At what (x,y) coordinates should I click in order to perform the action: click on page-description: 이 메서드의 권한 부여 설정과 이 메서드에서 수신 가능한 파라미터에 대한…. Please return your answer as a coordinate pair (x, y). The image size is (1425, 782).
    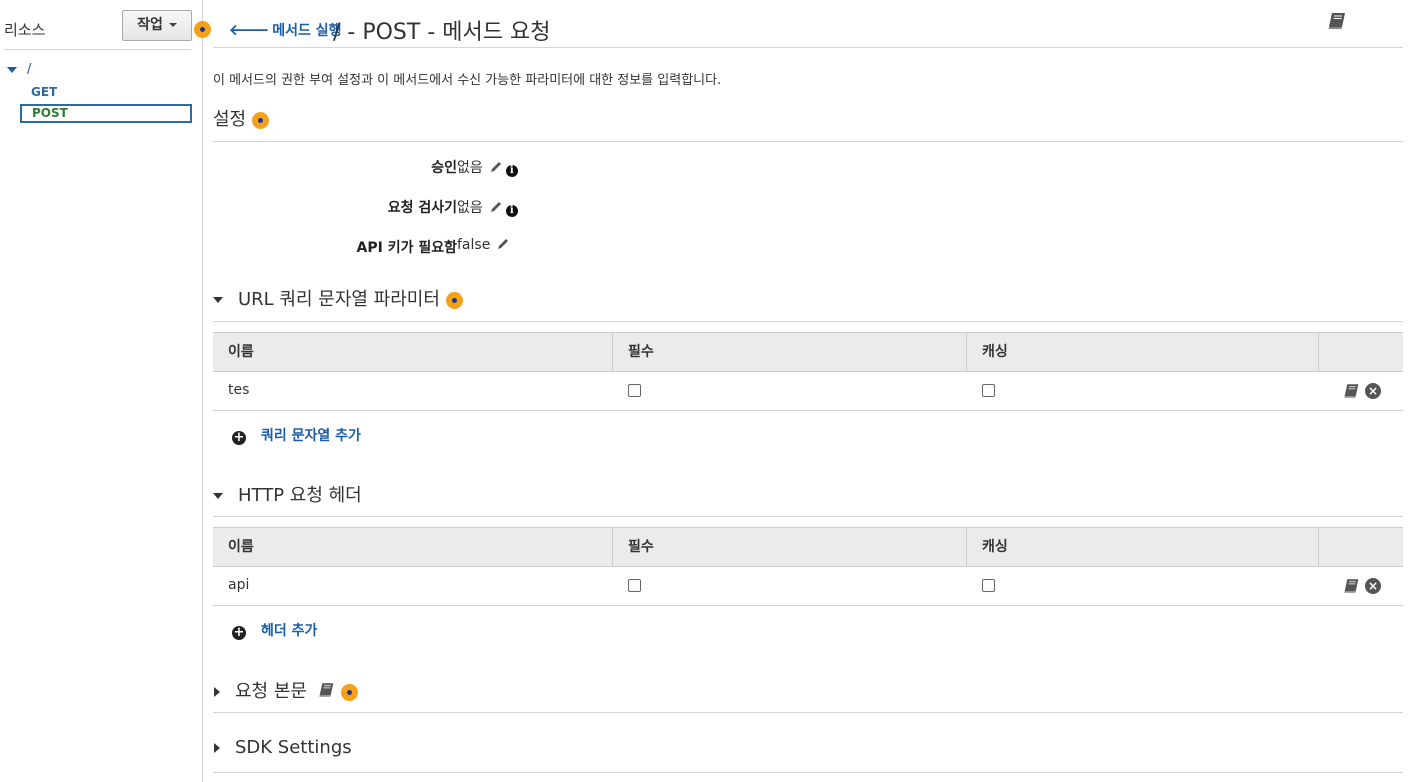
    Looking at the image, I should click on (467, 80).